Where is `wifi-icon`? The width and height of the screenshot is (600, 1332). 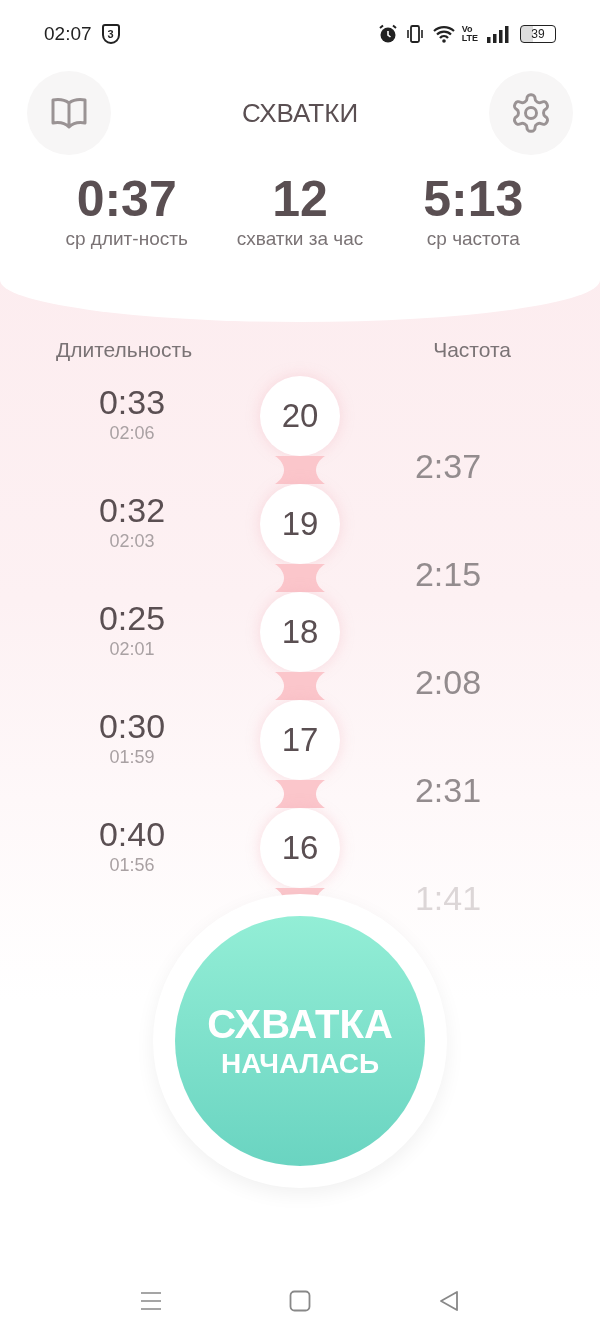 wifi-icon is located at coordinates (443, 34).